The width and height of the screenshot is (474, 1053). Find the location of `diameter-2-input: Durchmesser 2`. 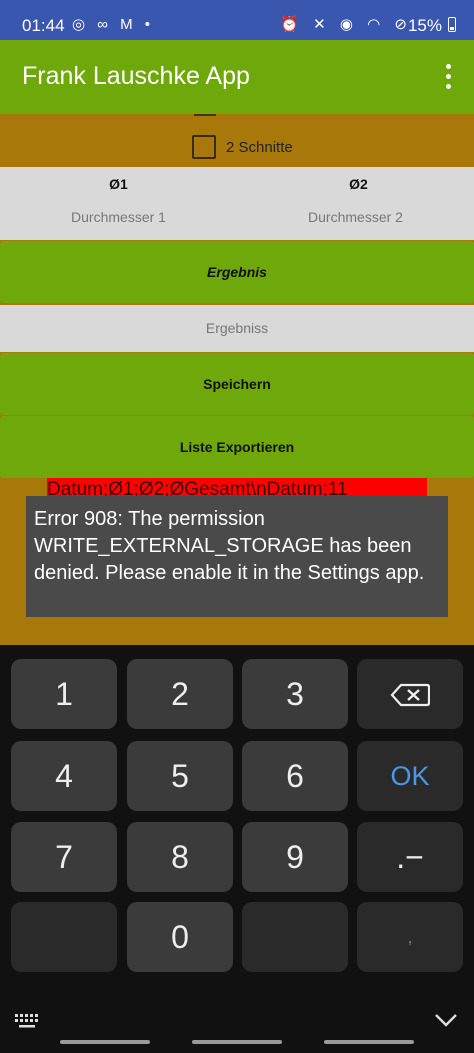

diameter-2-input: Durchmesser 2 is located at coordinates (355, 217).